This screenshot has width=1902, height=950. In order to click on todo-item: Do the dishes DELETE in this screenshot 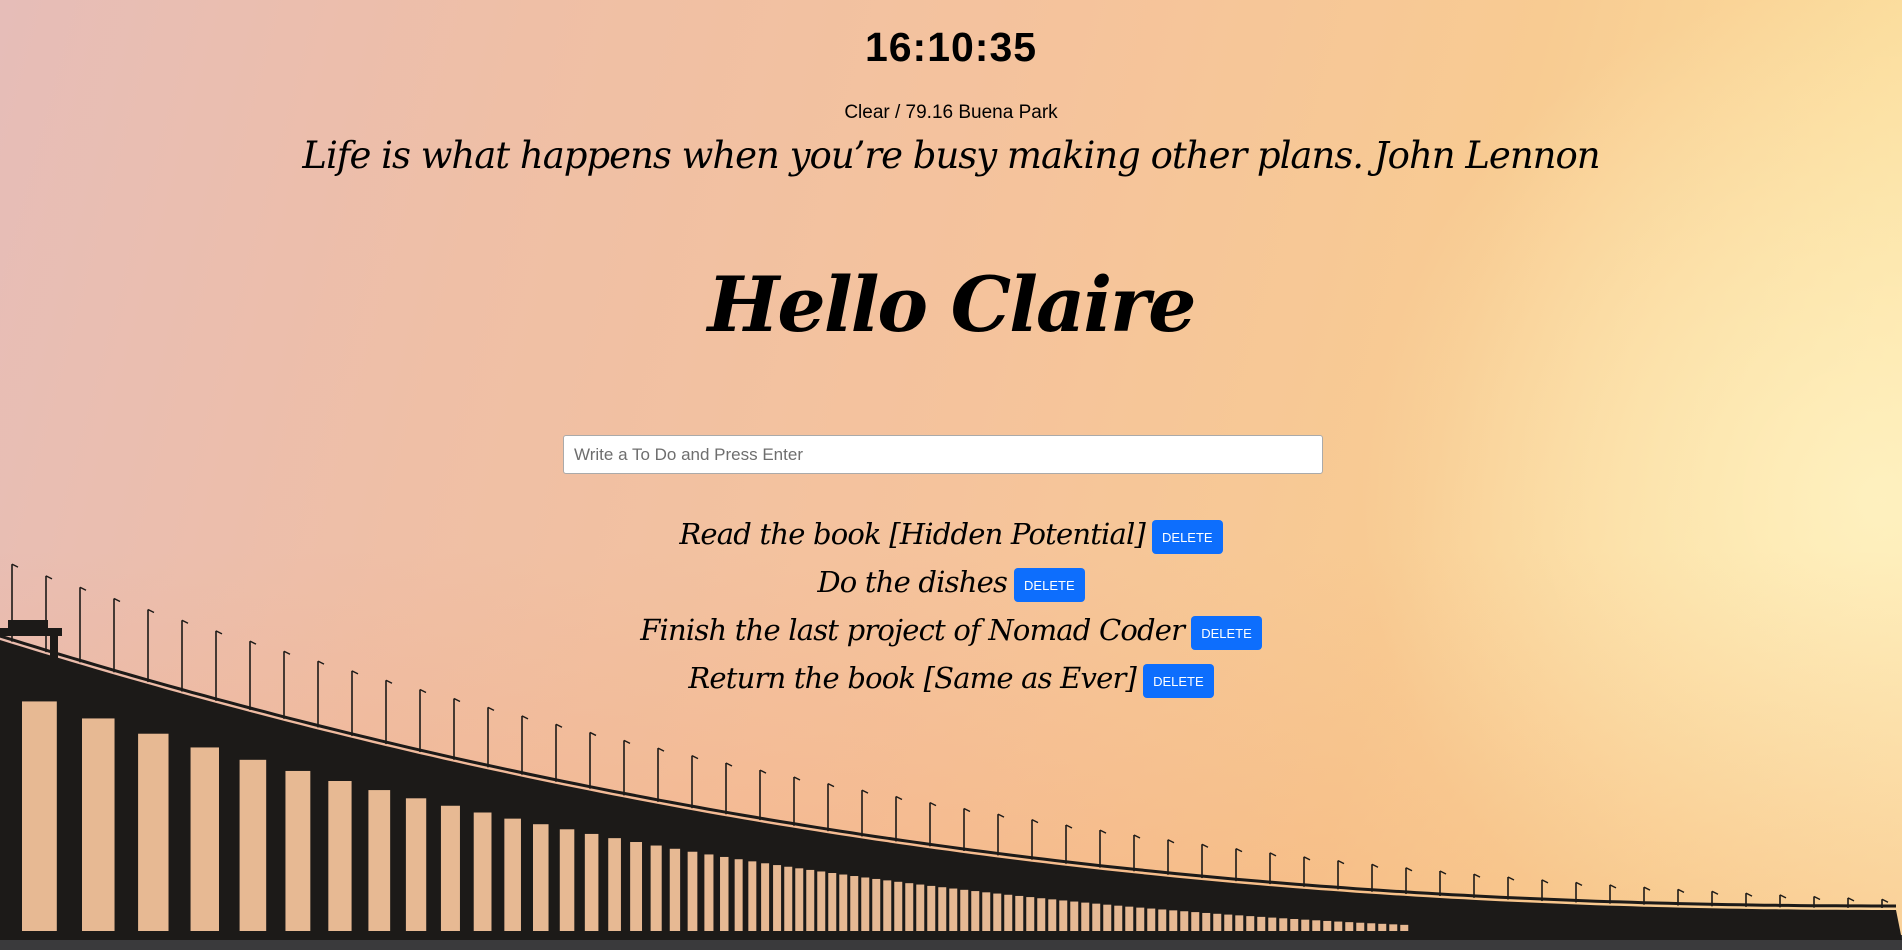, I will do `click(951, 582)`.